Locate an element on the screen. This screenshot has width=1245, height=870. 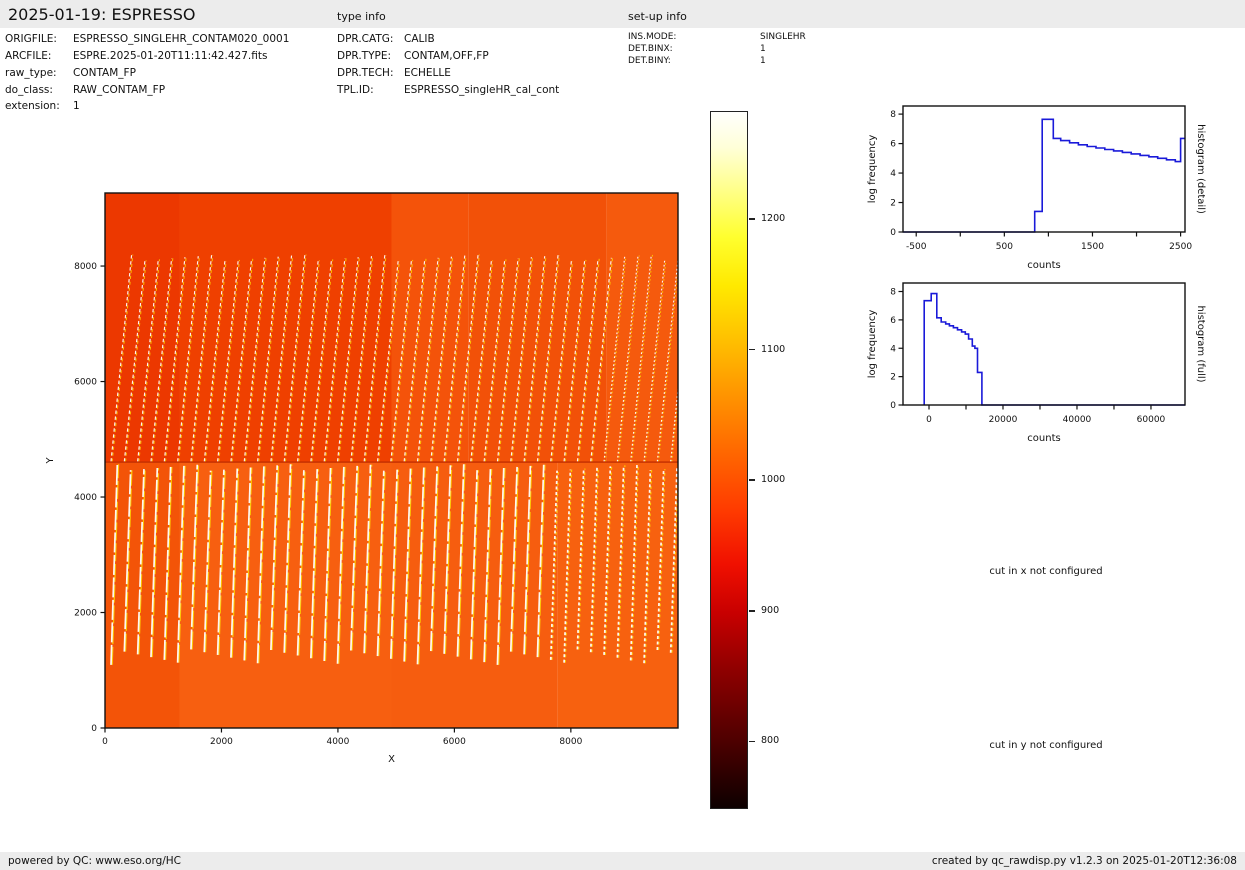
meta-value: SINGLEHR is located at coordinates (783, 37).